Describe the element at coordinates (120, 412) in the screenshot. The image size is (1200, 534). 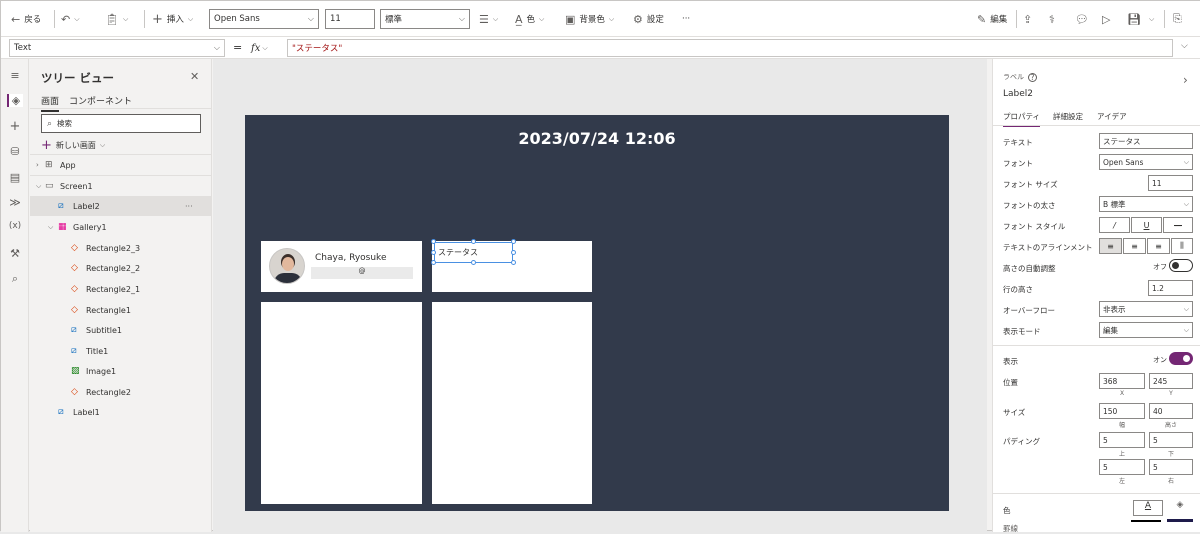
I see `tree-item-label1: ⧄ Label1` at that location.